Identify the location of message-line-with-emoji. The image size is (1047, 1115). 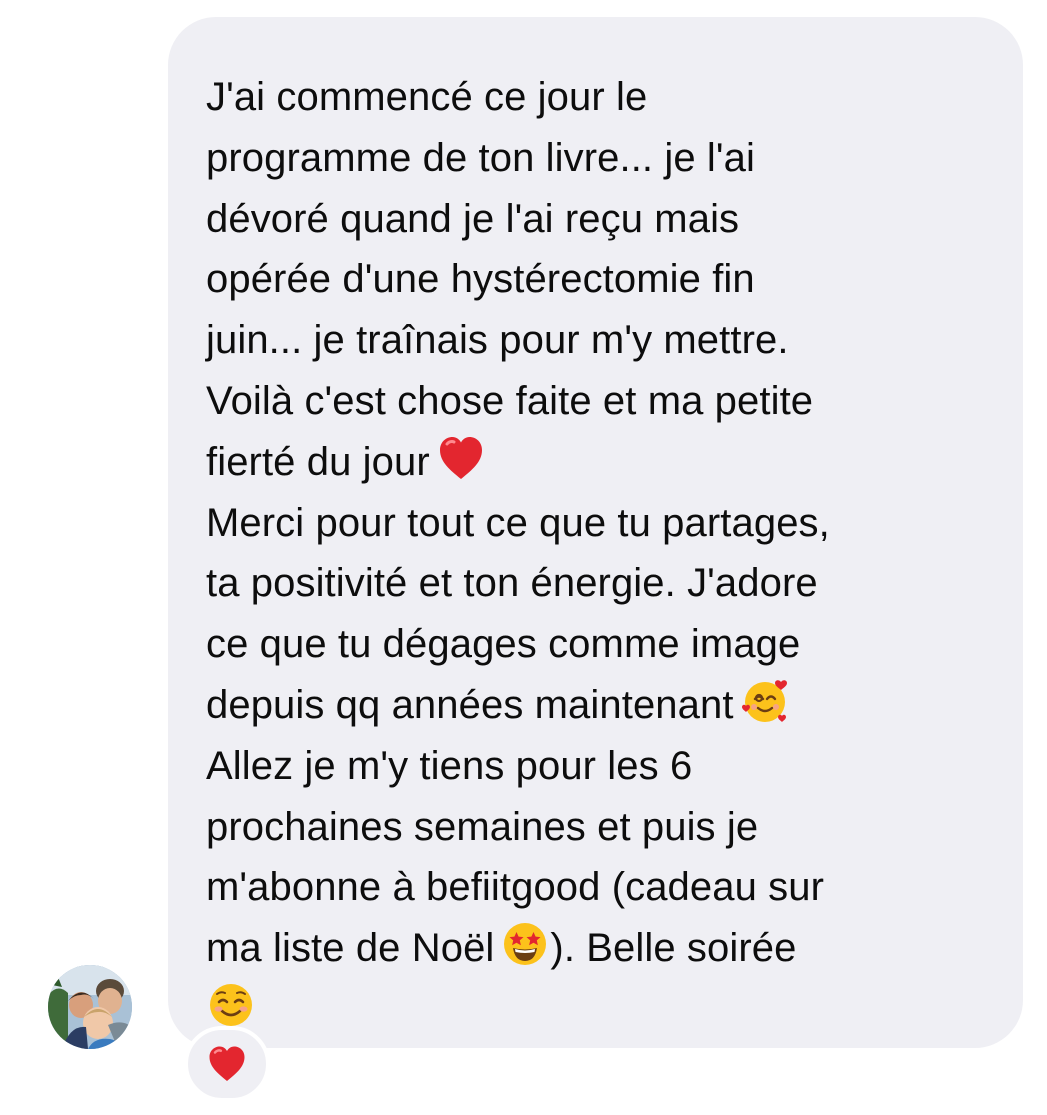
(599, 1009).